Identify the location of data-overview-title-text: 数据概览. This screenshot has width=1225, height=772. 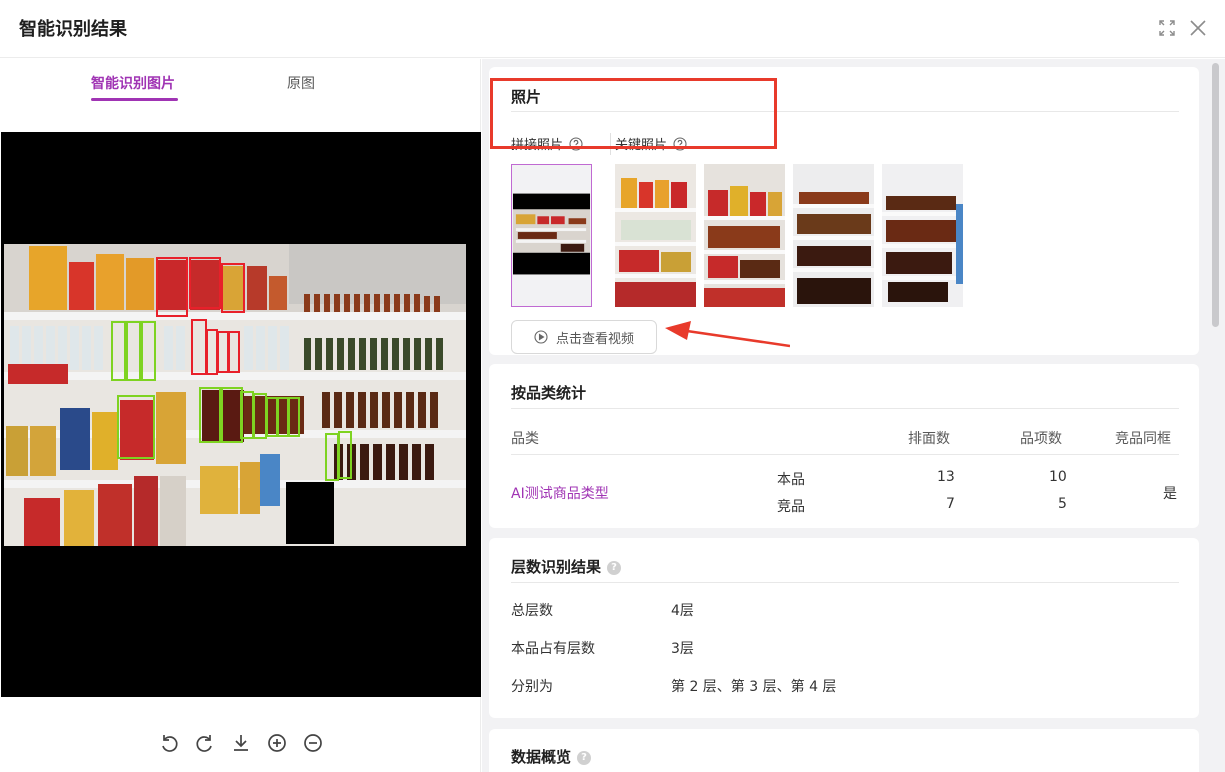
(541, 757).